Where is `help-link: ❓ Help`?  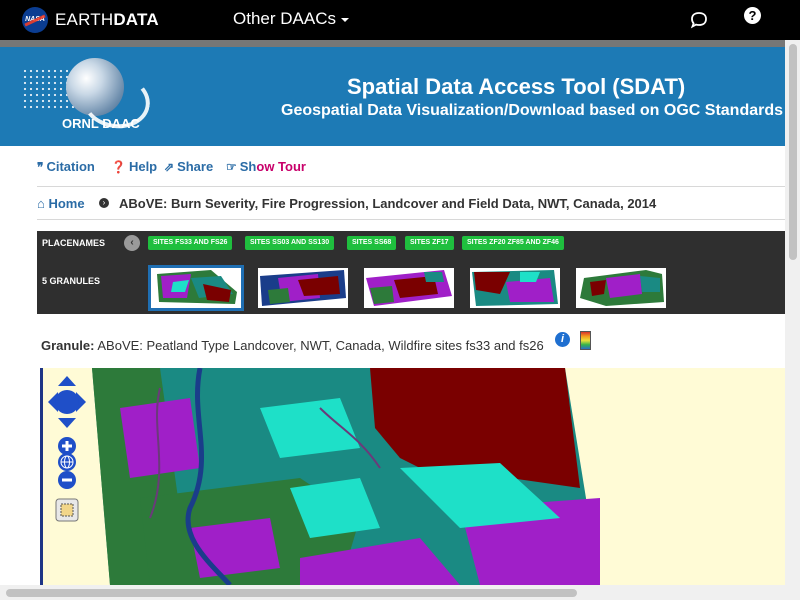
help-link: ❓ Help is located at coordinates (134, 166).